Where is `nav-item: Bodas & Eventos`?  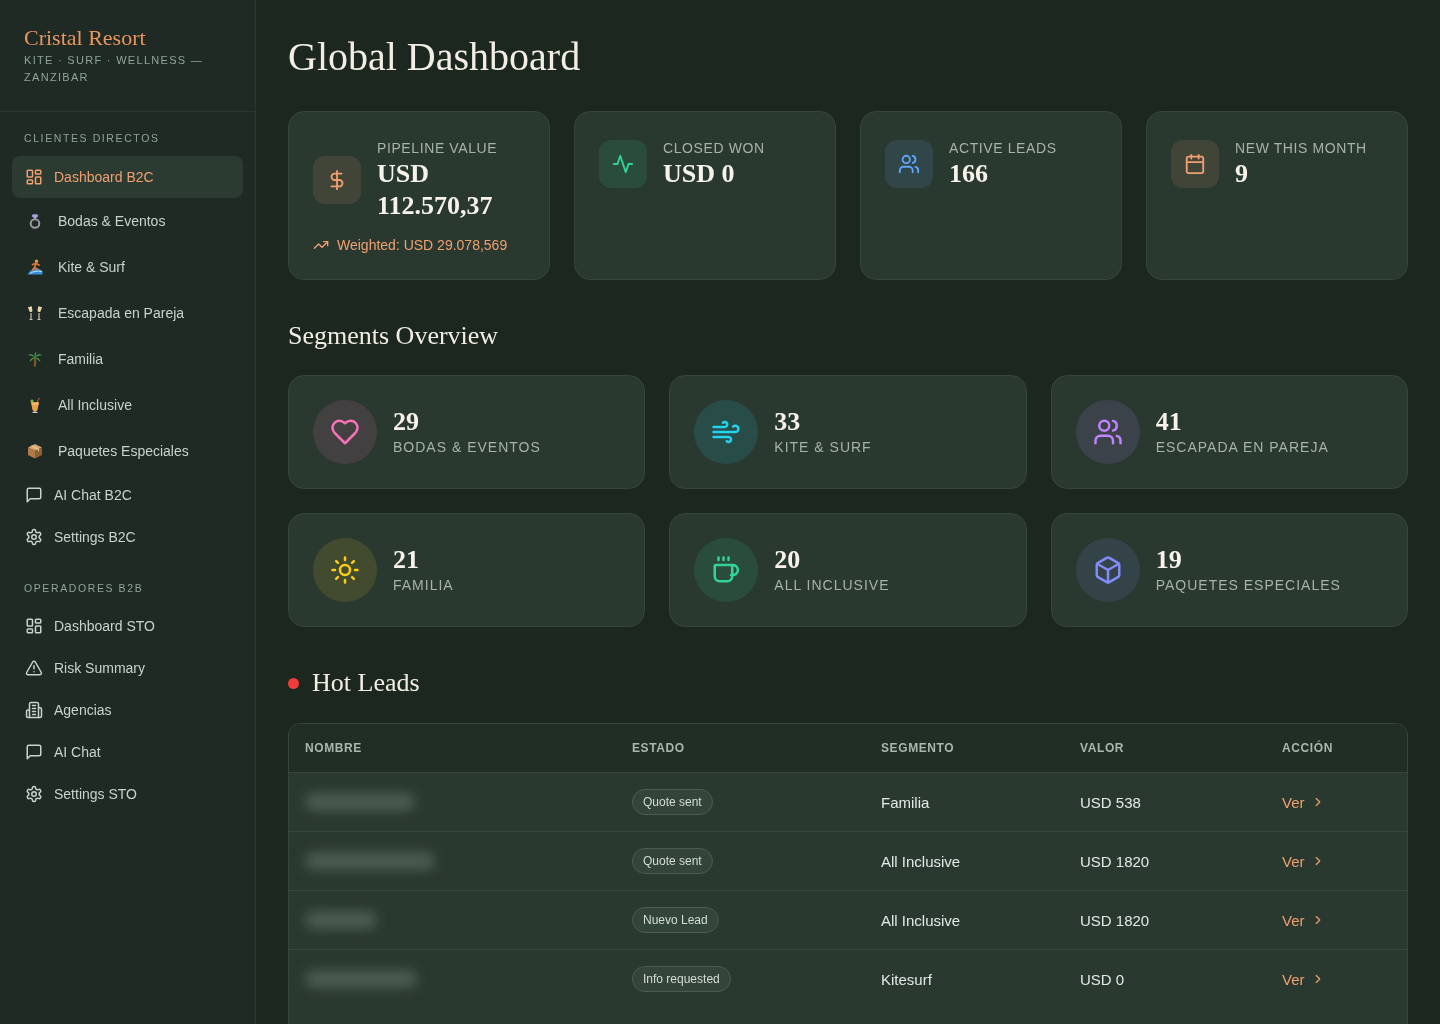
nav-item: Bodas & Eventos is located at coordinates (127, 221).